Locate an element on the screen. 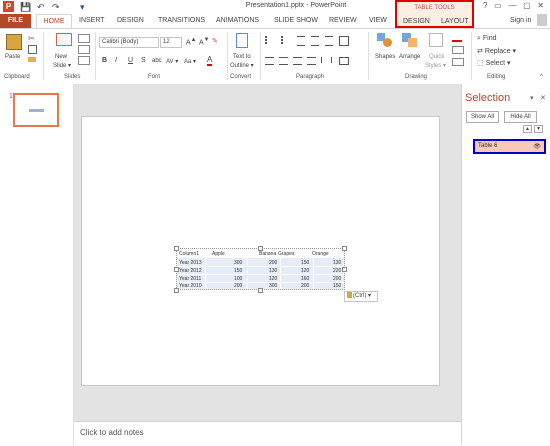 The image size is (550, 446). find-button: ⌕ Find is located at coordinates (487, 39).